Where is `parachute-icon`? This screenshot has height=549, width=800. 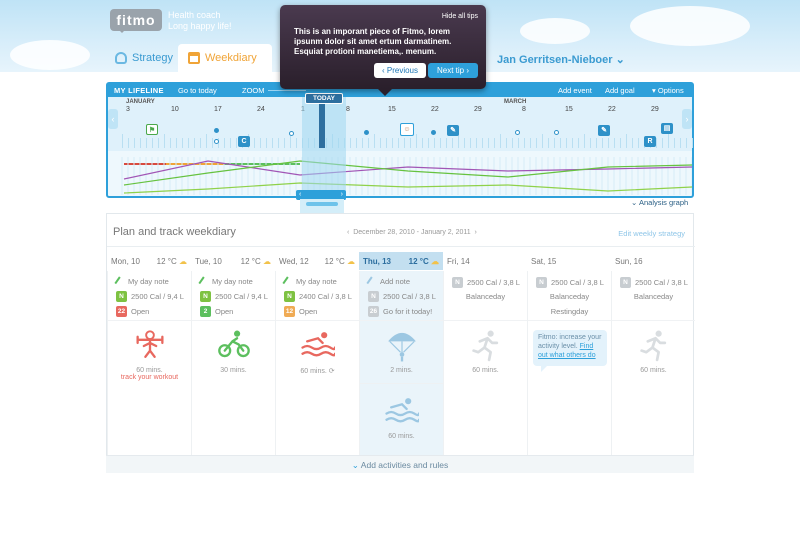
parachute-icon is located at coordinates (401, 347).